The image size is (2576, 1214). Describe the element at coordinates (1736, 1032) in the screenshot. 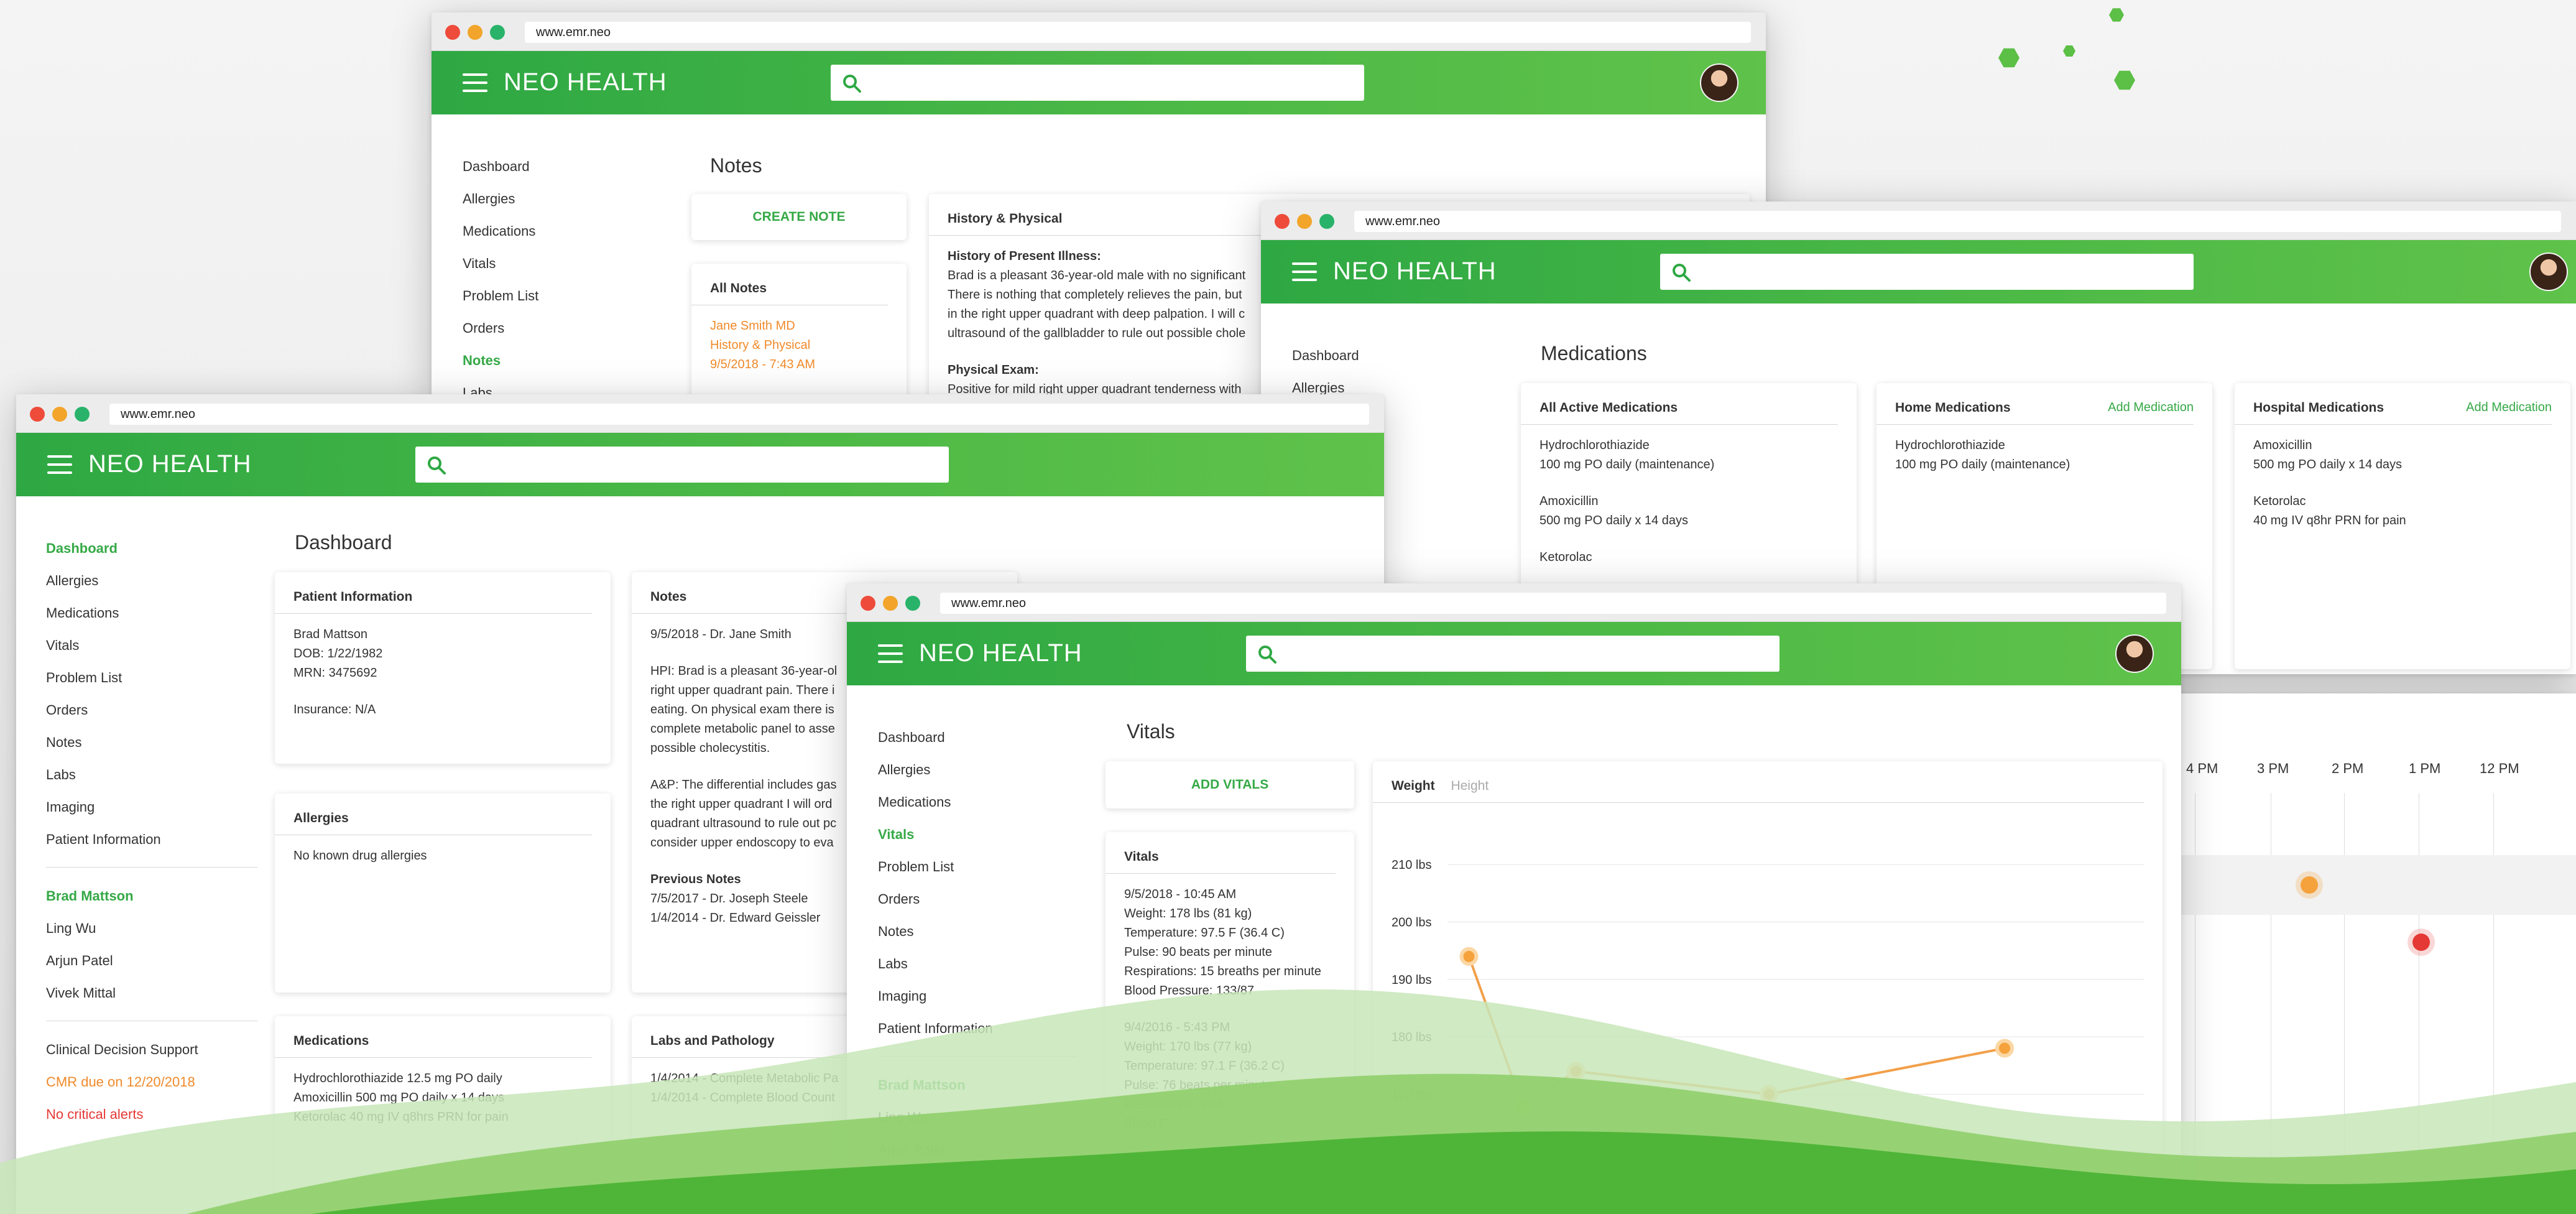

I see `weight-series-line` at that location.